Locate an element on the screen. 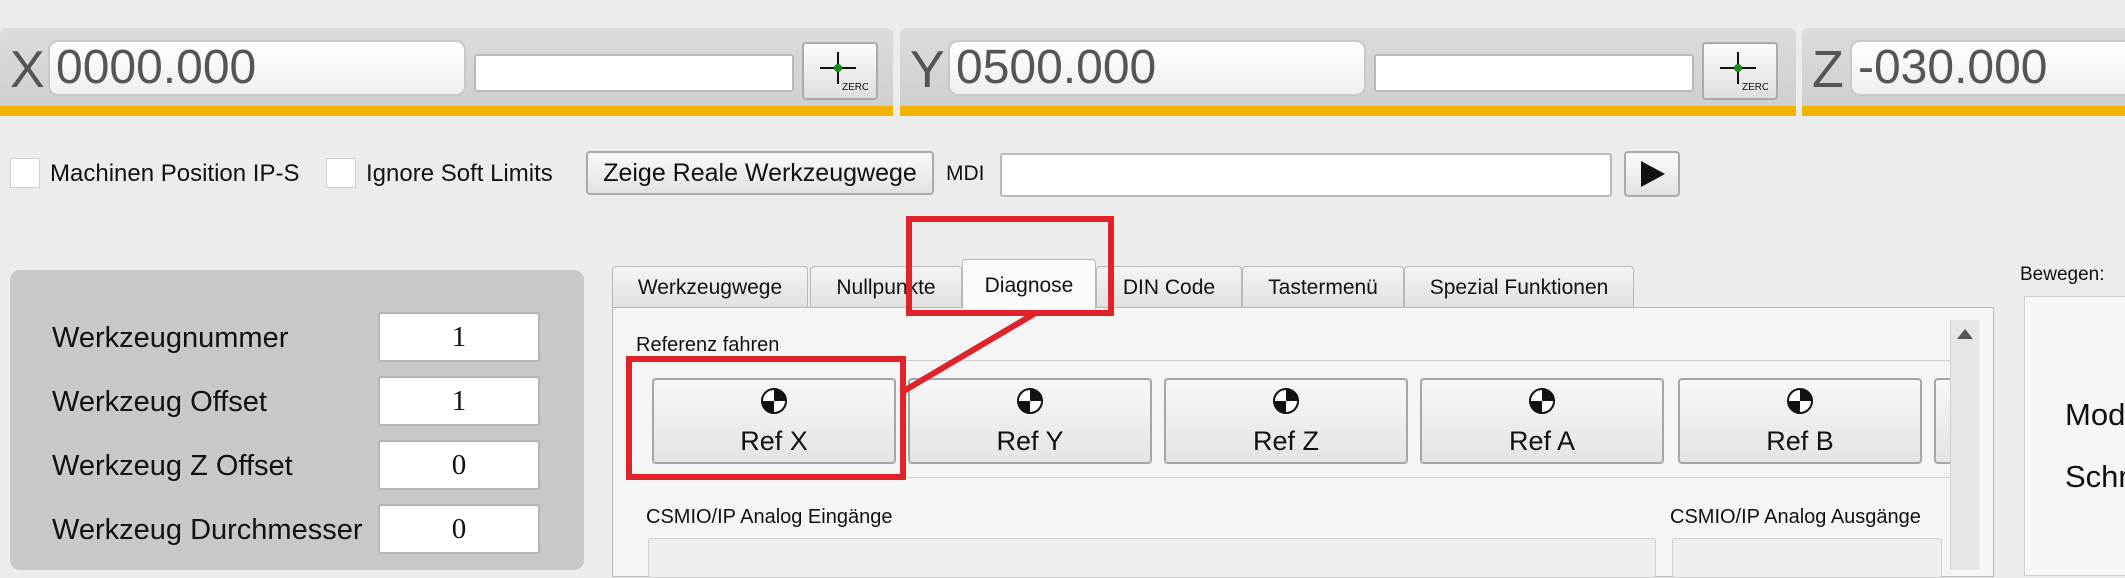 The image size is (2125, 578). tab-werkzeugwege: Werkzeugwege is located at coordinates (710, 287).